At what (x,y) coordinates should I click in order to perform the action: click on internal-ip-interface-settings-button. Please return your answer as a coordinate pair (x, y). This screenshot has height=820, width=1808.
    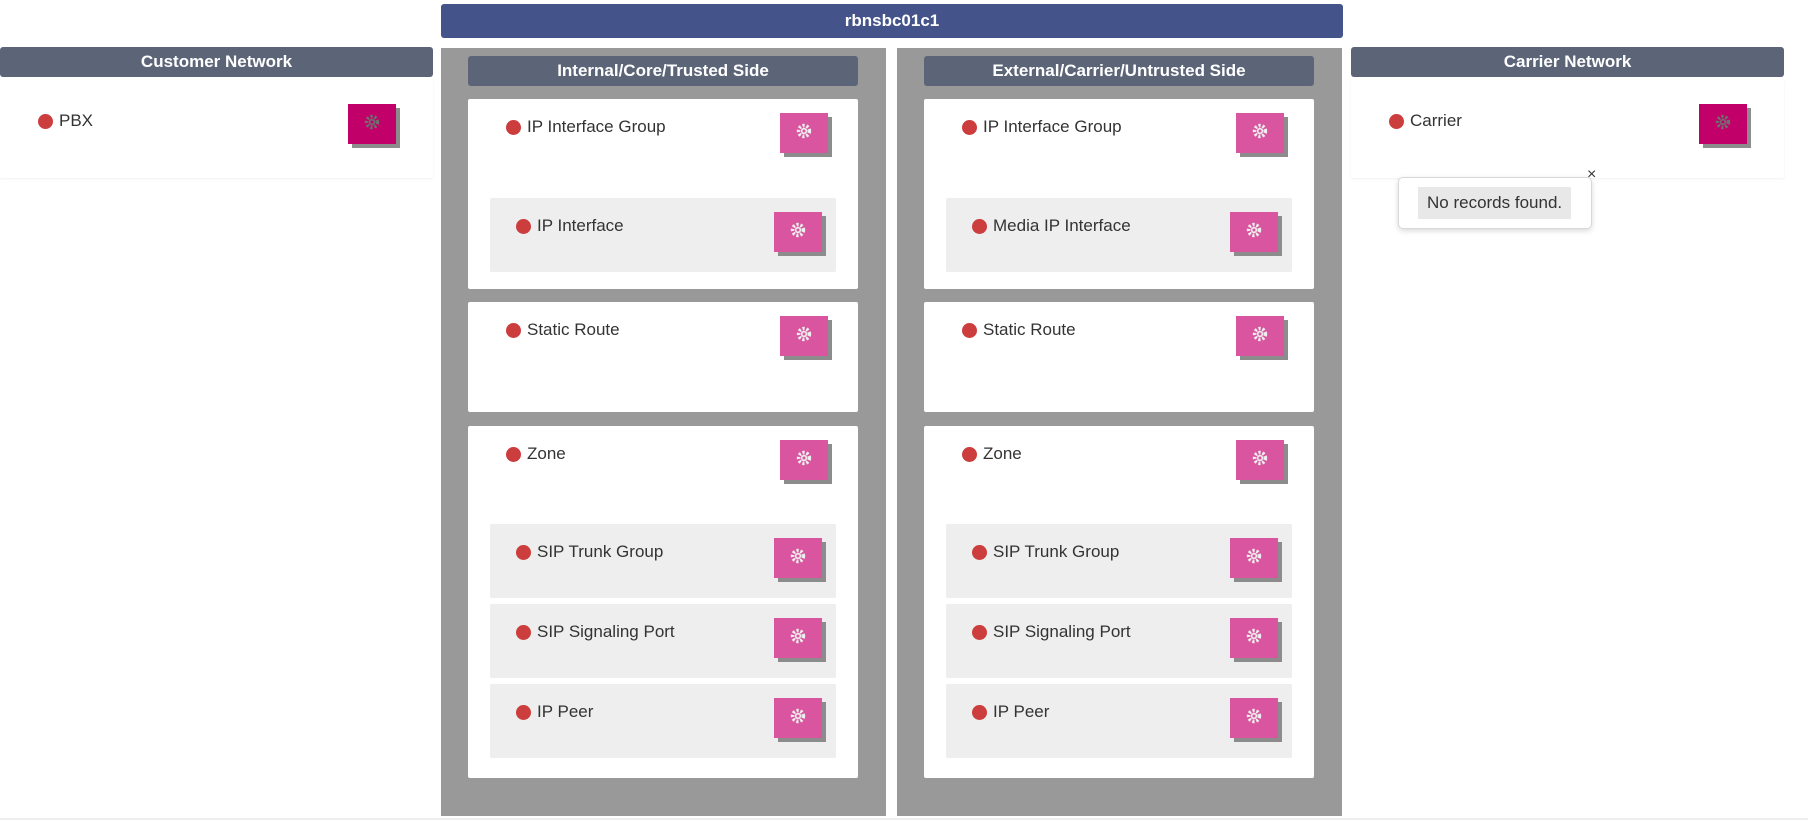
    Looking at the image, I should click on (798, 232).